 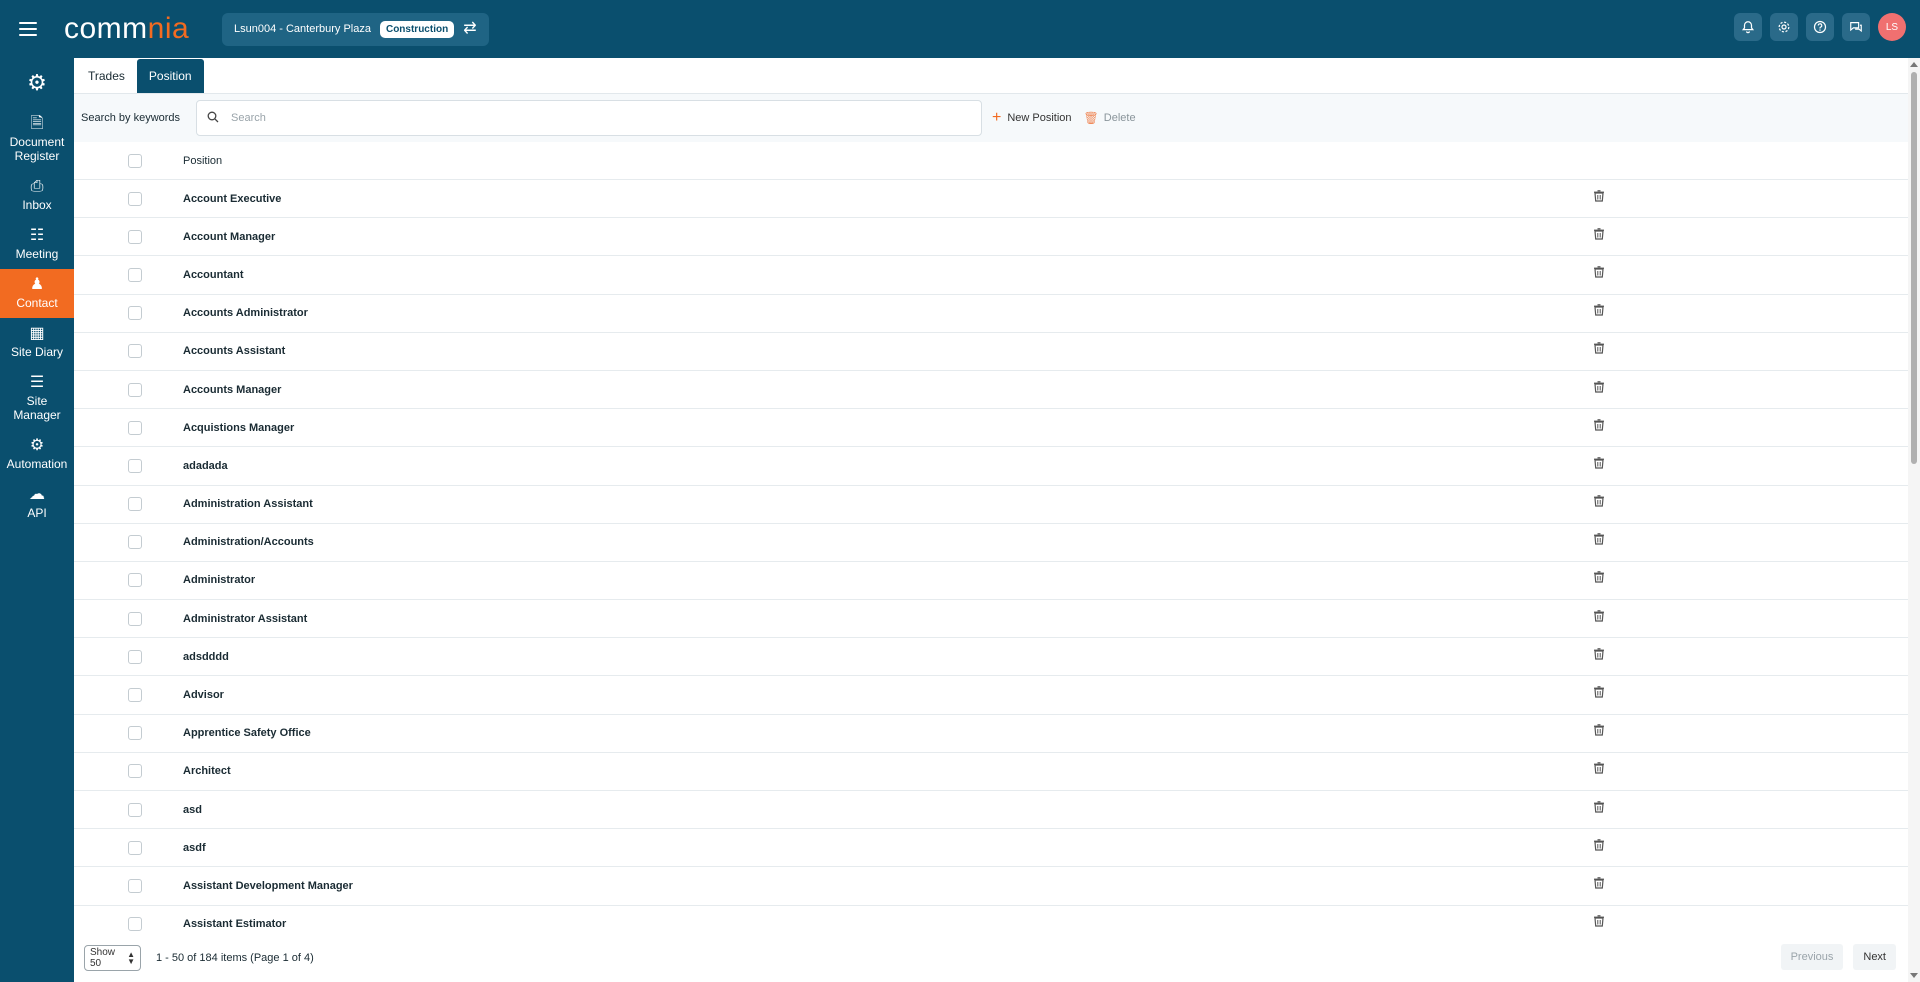 I want to click on scroll-up-icon, so click(x=1914, y=64).